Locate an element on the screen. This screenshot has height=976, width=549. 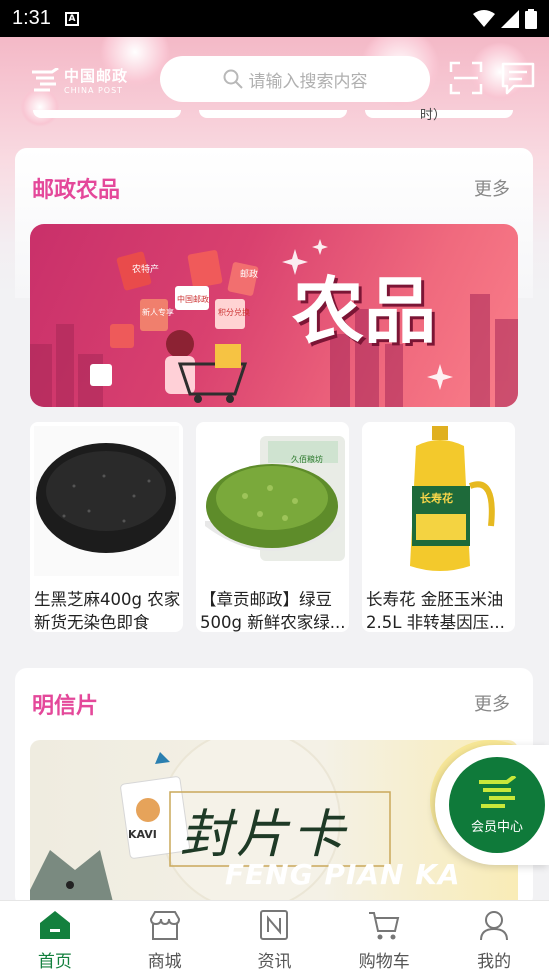
tab-cart: 购物车 is located at coordinates (384, 938).